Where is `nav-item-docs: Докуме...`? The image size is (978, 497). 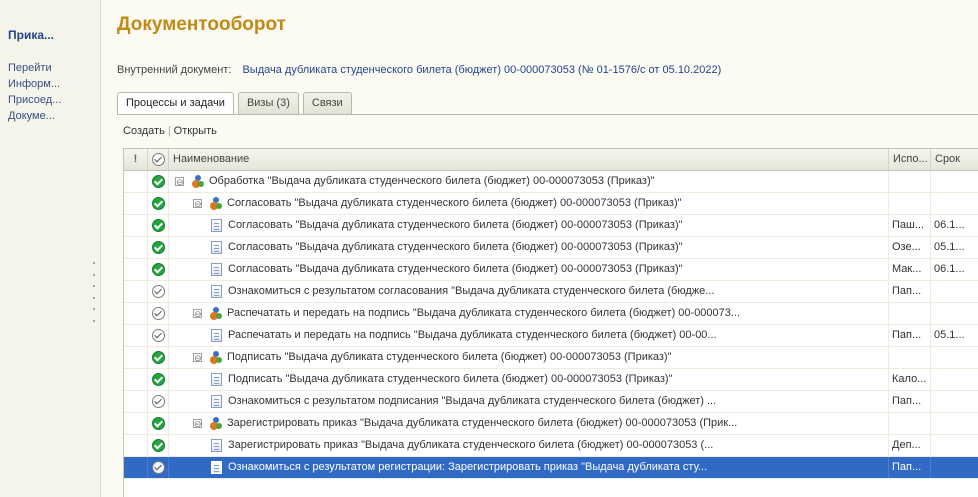 nav-item-docs: Докуме... is located at coordinates (31, 116).